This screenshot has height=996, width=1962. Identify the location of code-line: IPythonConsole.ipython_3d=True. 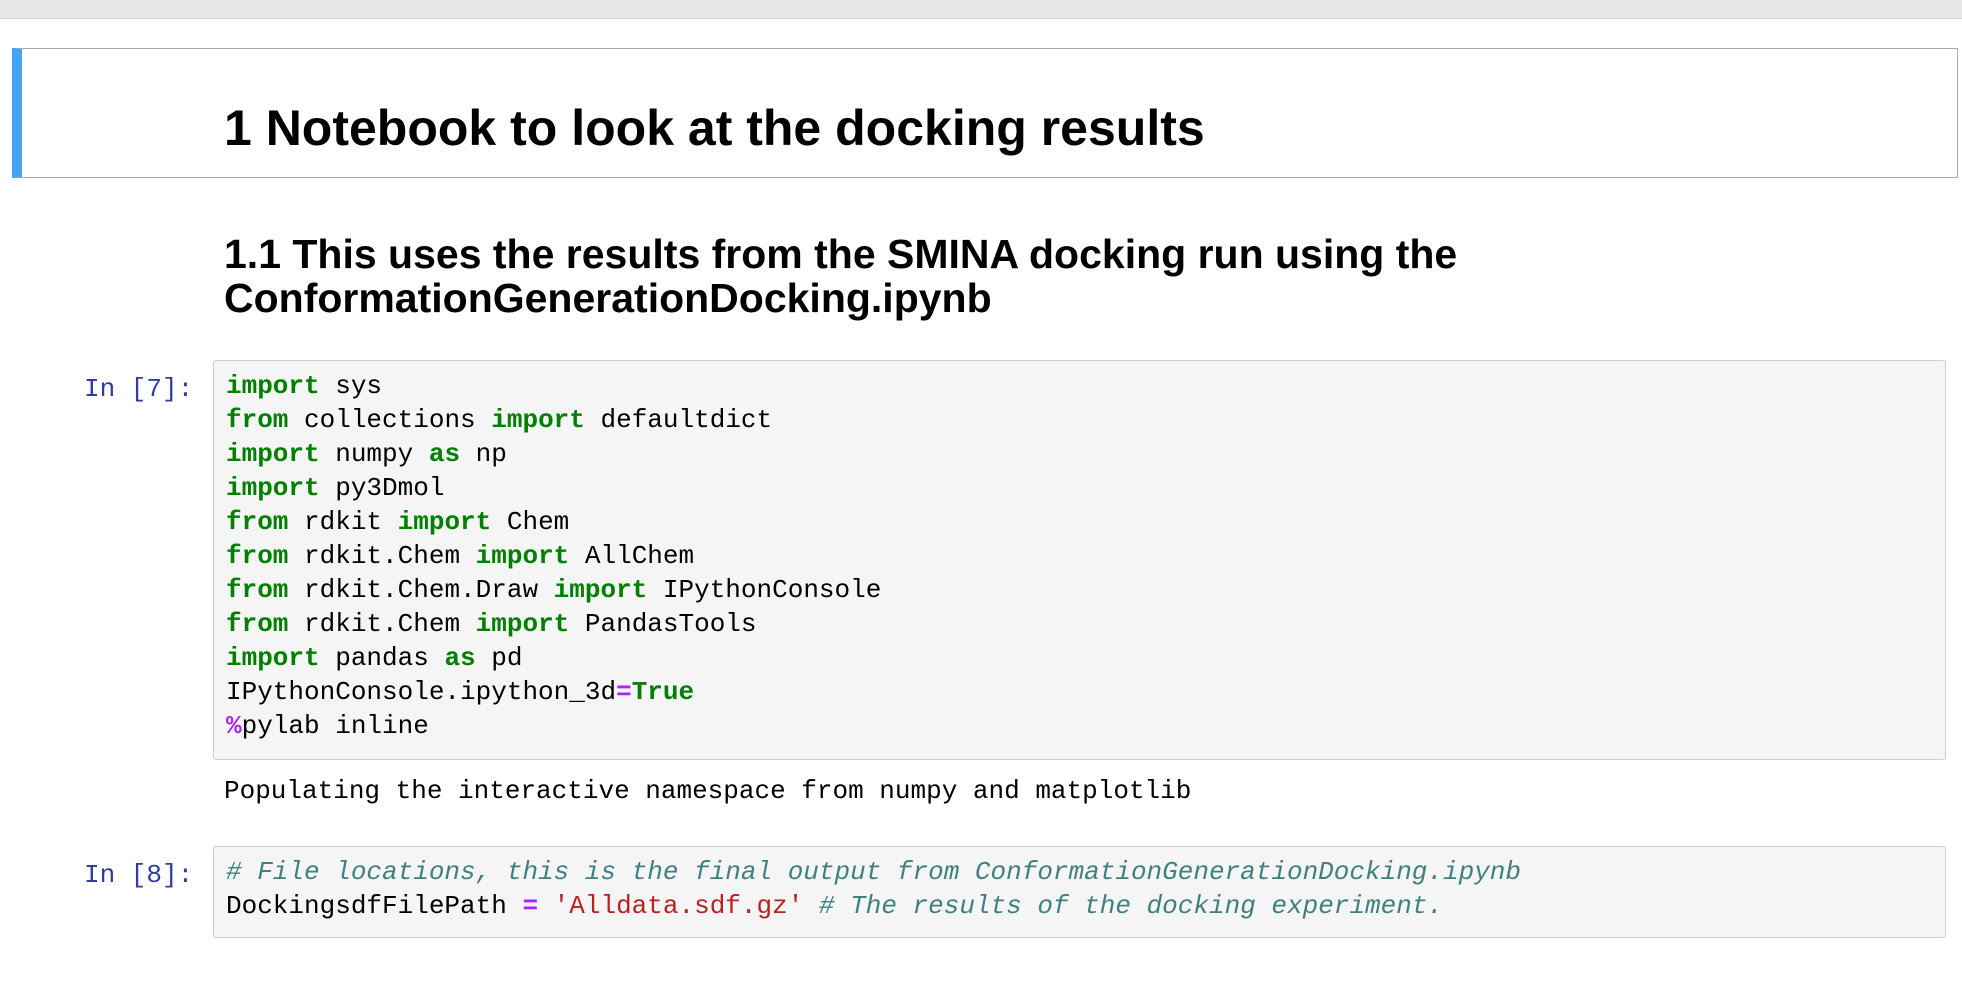
(1079, 692).